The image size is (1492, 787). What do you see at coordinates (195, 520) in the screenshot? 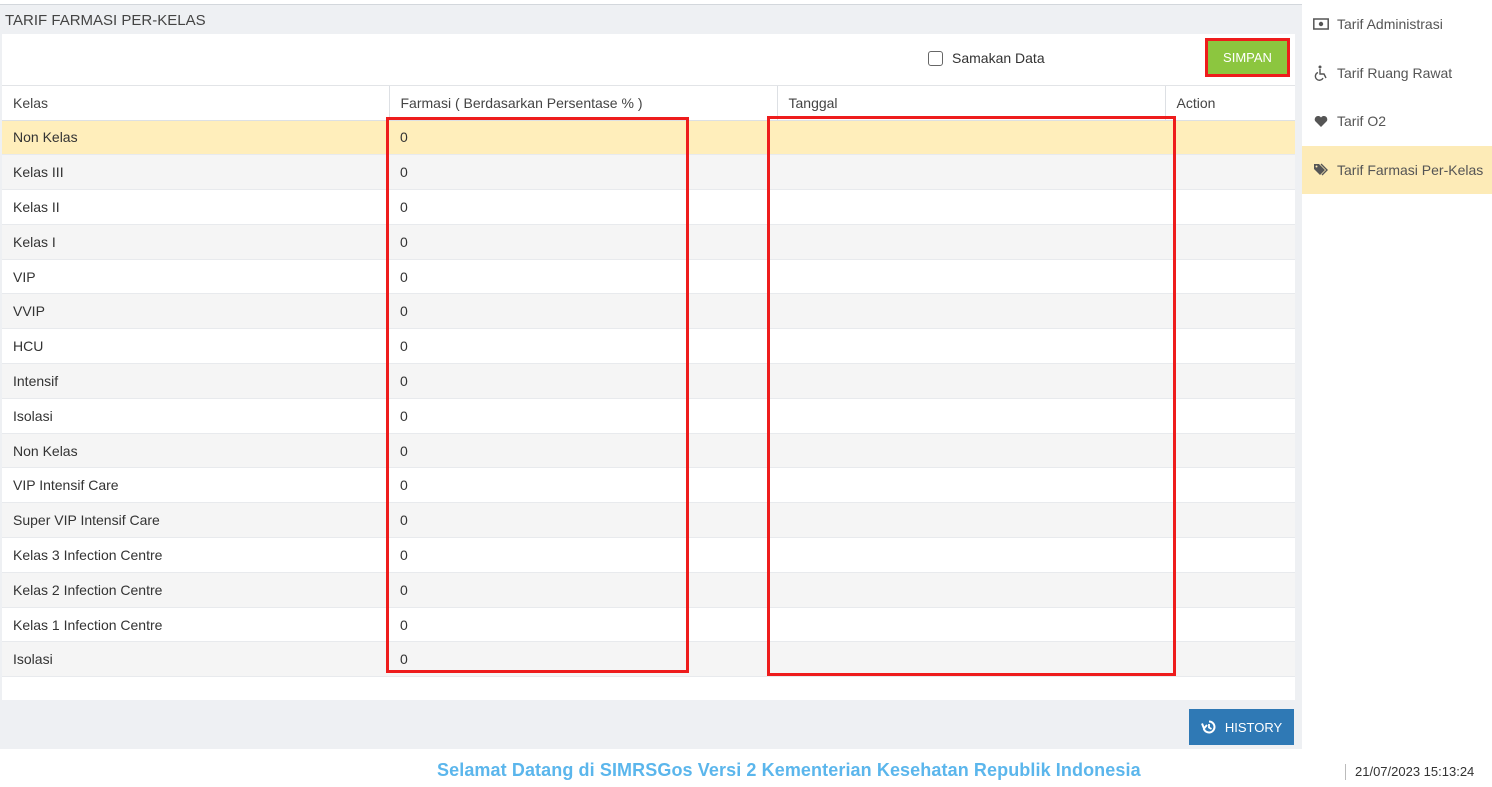
I see `cell-kelas: Super VIP Intensif Care` at bounding box center [195, 520].